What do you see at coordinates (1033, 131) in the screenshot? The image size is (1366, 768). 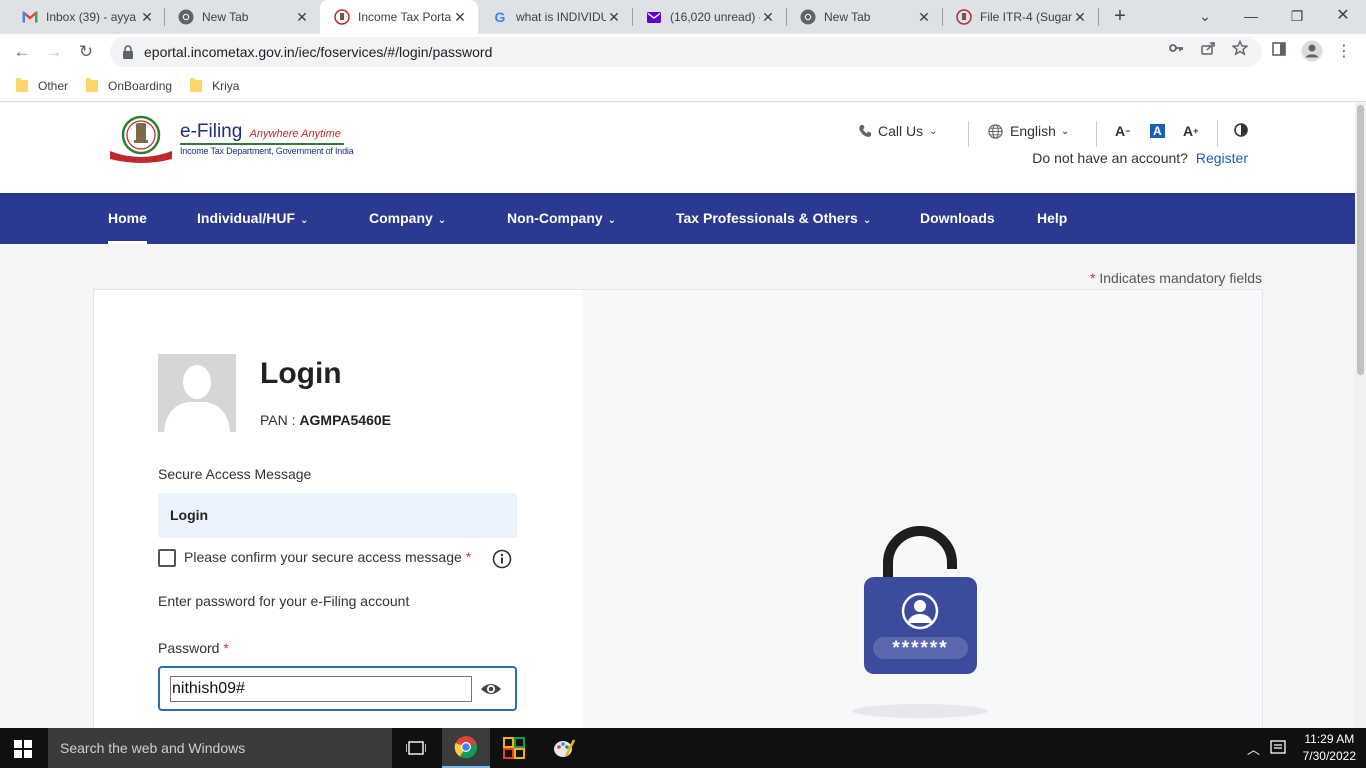 I see `language-label: English` at bounding box center [1033, 131].